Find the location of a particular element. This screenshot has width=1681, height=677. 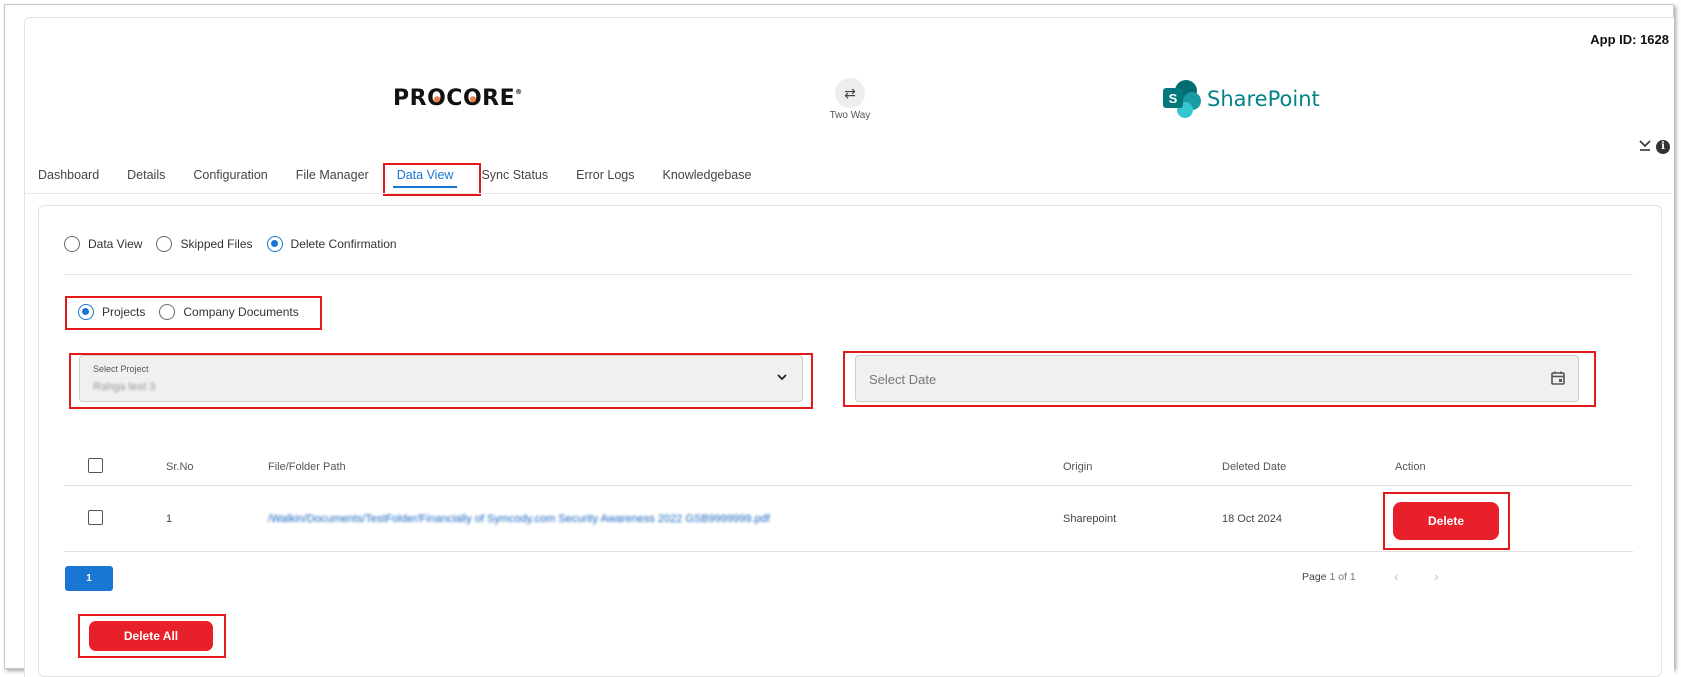

radio-data-view: Data View is located at coordinates (103, 244).